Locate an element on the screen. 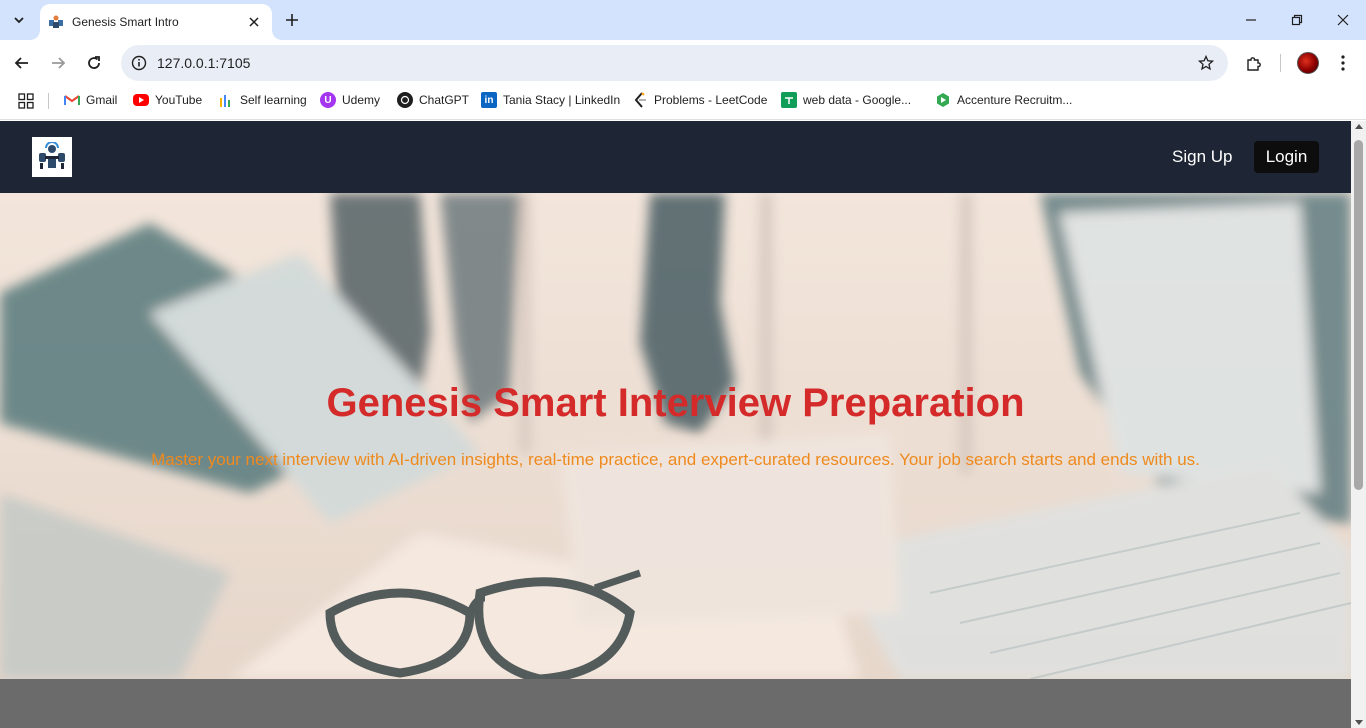 Image resolution: width=1366 pixels, height=728 pixels. bookmark-udemy: U Udemy is located at coordinates (350, 100).